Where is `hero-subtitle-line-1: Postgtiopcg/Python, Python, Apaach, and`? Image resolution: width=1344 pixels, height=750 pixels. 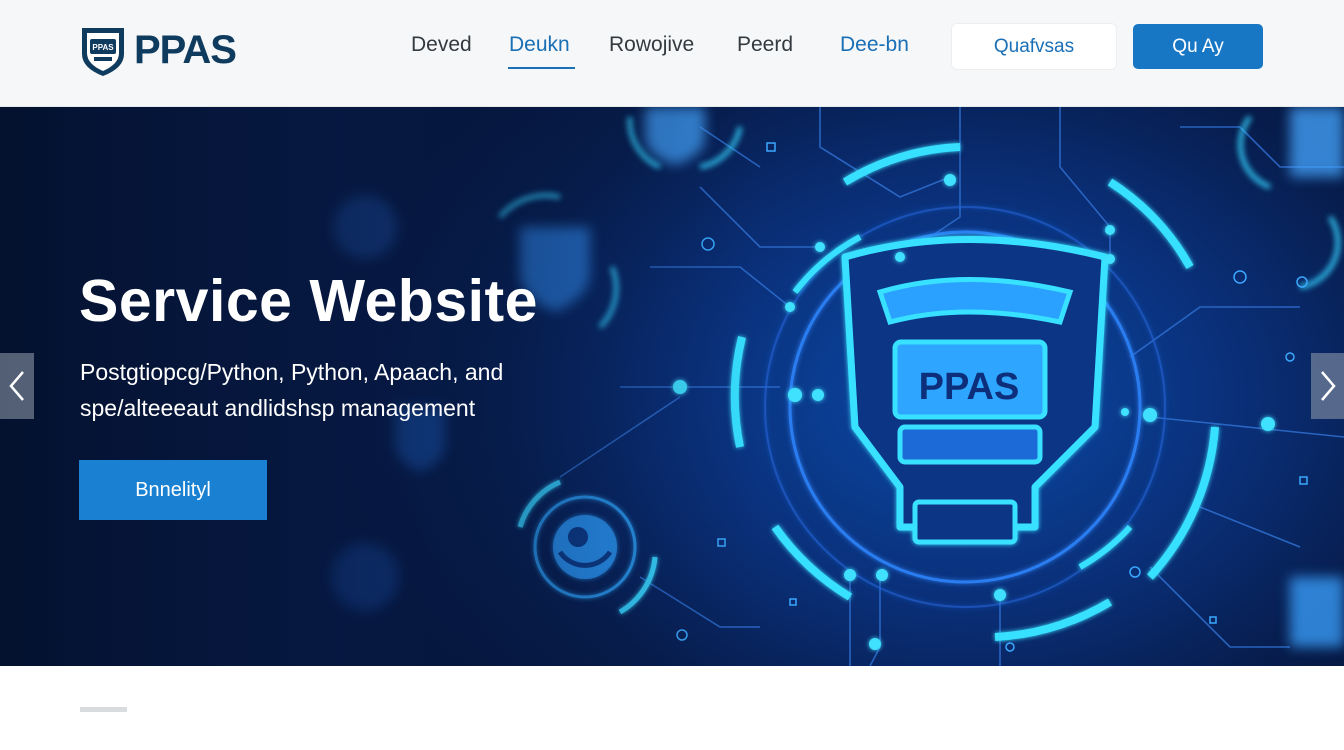
hero-subtitle-line-1: Postgtiopcg/Python, Python, Apaach, and is located at coordinates (292, 372).